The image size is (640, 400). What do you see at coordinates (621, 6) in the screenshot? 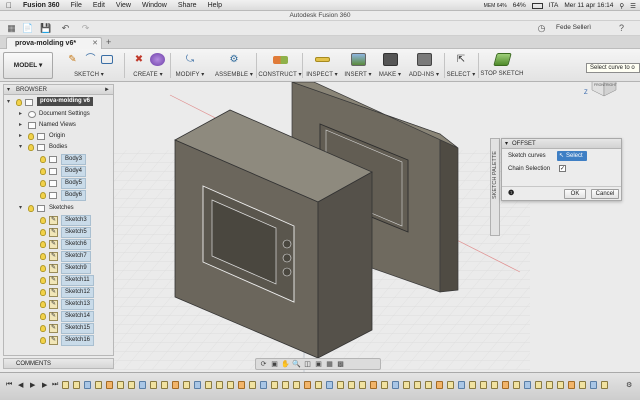
I see `spotlight-icon: ⚲` at bounding box center [621, 6].